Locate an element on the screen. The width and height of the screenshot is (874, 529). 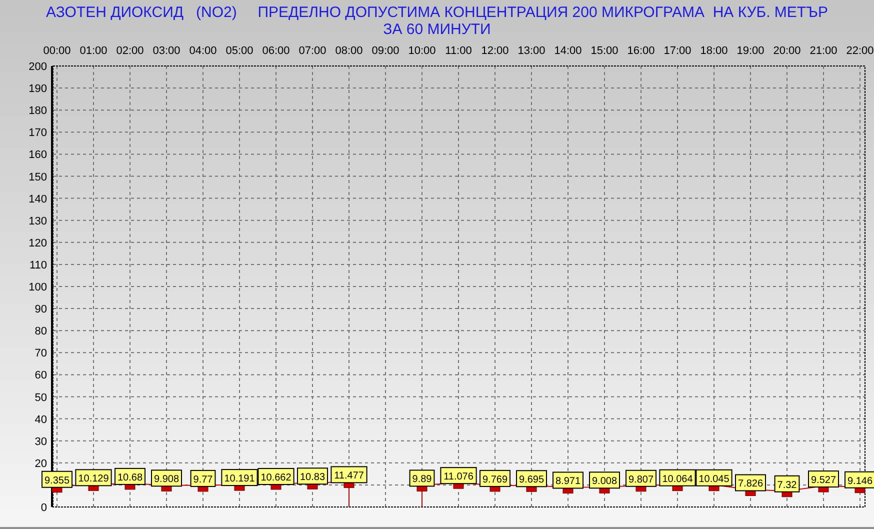
axis-label: 01:00 is located at coordinates (94, 51).